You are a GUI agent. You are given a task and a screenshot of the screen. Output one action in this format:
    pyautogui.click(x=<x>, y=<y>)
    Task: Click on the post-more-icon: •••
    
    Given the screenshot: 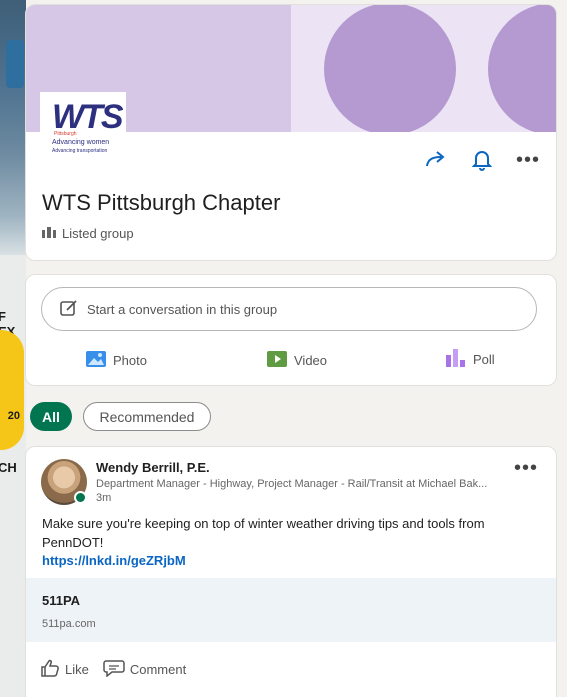 What is the action you would take?
    pyautogui.click(x=526, y=468)
    